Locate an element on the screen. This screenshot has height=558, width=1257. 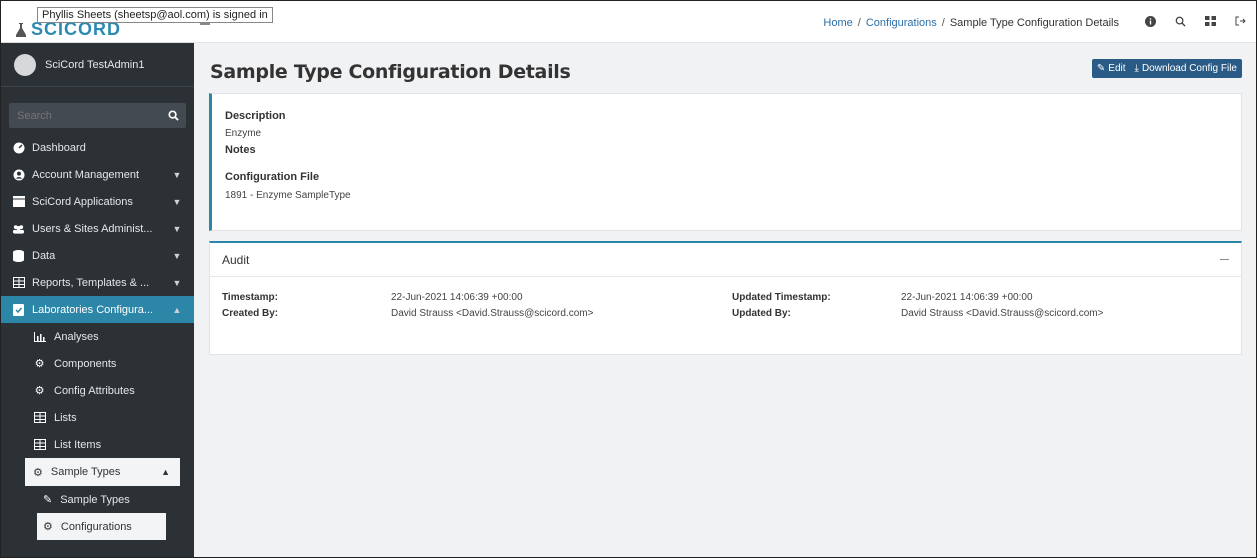
sidebar-item-dashboard: Dashboard is located at coordinates (97, 147).